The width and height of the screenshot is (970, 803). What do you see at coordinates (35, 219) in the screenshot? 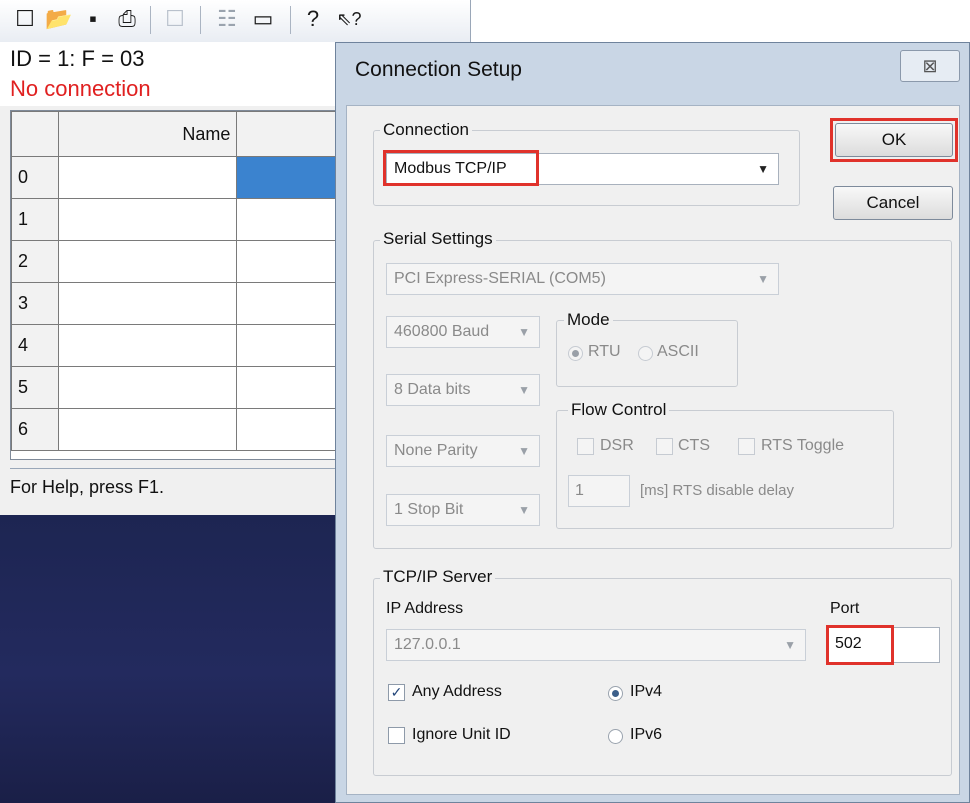
I see `row-index: 1` at bounding box center [35, 219].